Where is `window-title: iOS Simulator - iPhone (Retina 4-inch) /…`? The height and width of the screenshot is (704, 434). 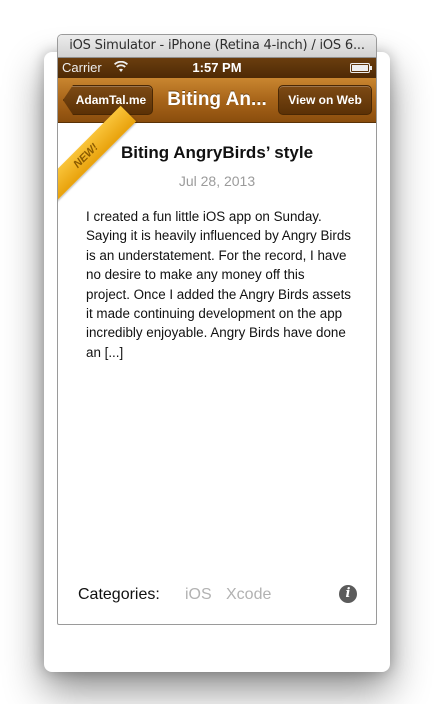 window-title: iOS Simulator - iPhone (Retina 4-inch) /… is located at coordinates (217, 46).